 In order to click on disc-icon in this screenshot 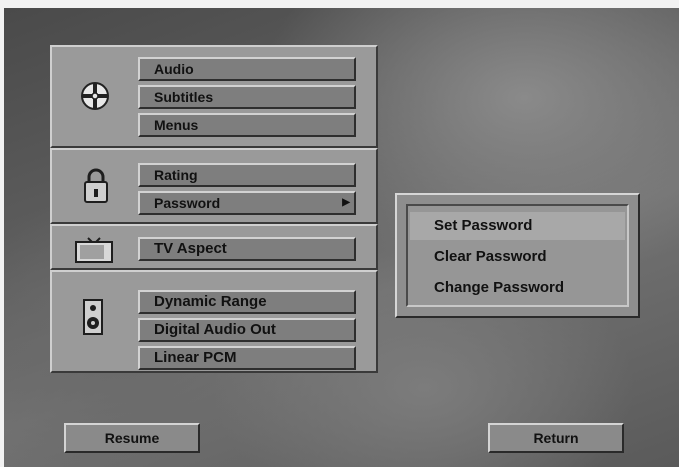, I will do `click(95, 96)`.